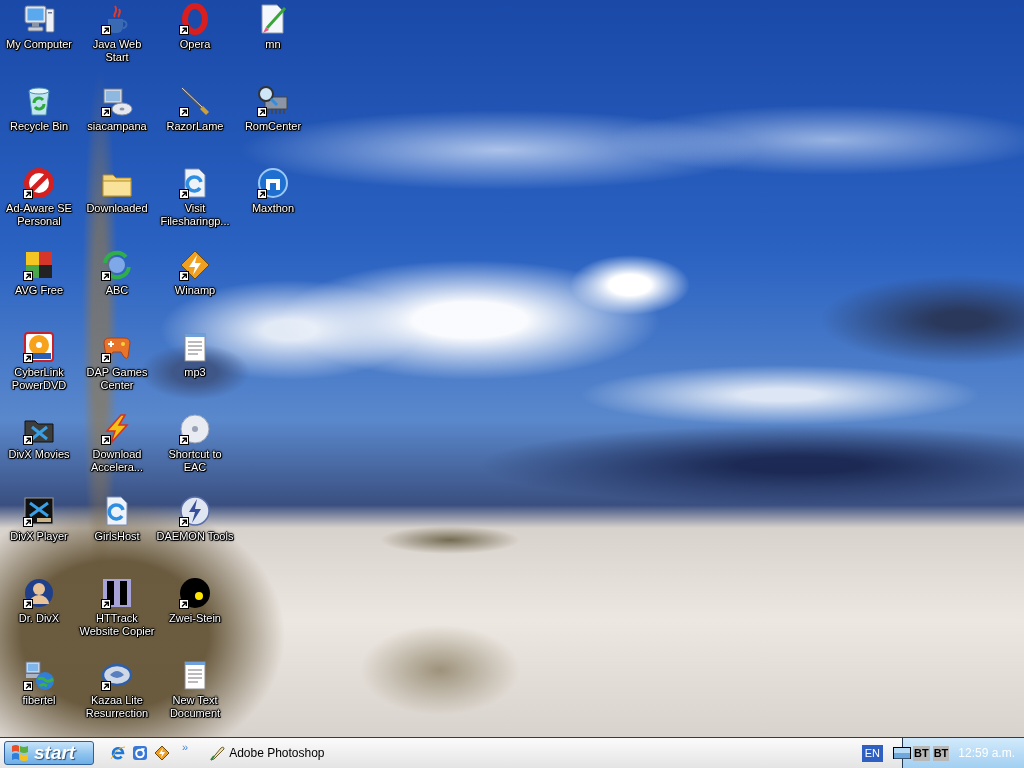 This screenshot has height=768, width=1024. What do you see at coordinates (117, 361) in the screenshot?
I see `desktop-shortcut: DAP Games Center` at bounding box center [117, 361].